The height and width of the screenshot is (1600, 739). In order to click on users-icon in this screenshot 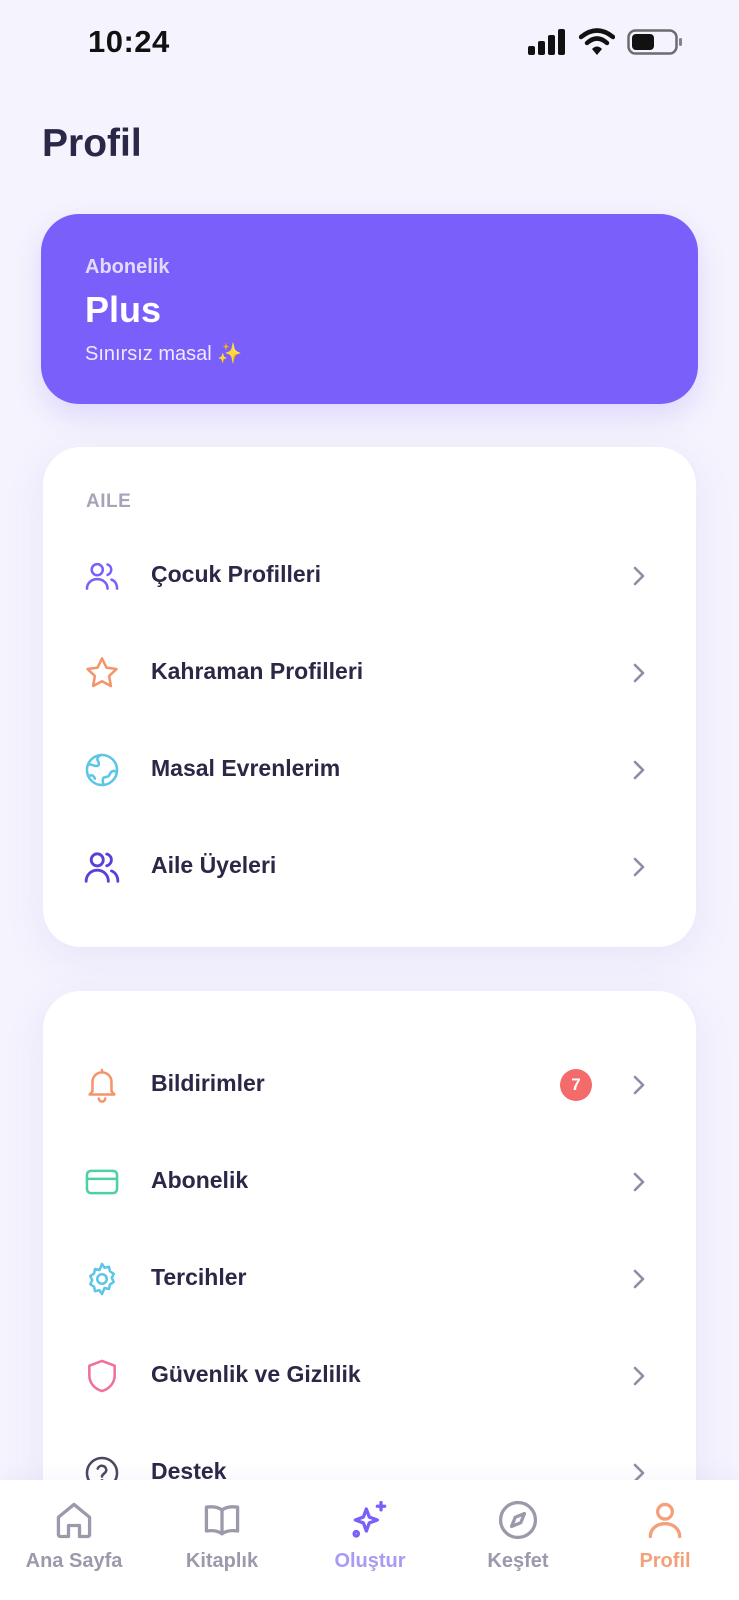, I will do `click(102, 576)`.